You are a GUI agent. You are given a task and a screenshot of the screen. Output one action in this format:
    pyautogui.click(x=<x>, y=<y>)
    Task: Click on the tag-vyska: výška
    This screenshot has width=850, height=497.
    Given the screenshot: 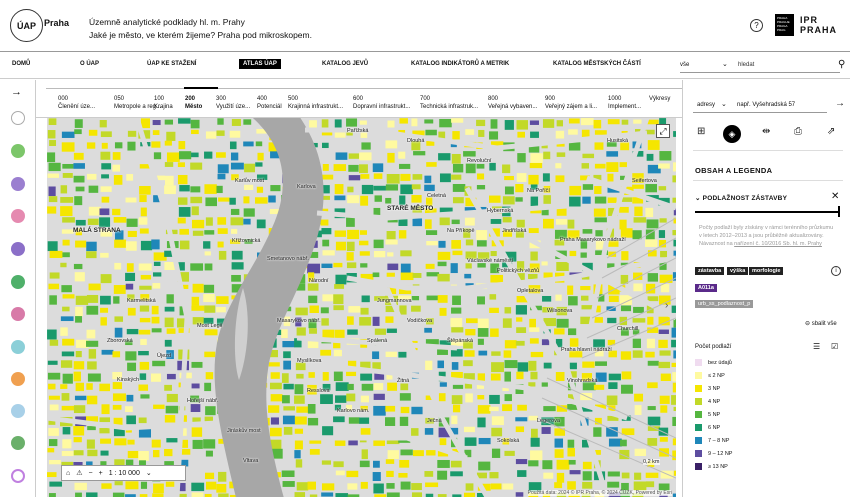 What is the action you would take?
    pyautogui.click(x=738, y=271)
    